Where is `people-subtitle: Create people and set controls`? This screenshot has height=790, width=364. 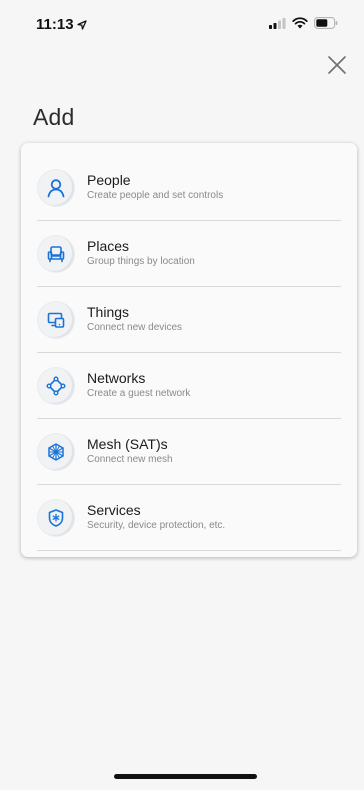 people-subtitle: Create people and set controls is located at coordinates (155, 195).